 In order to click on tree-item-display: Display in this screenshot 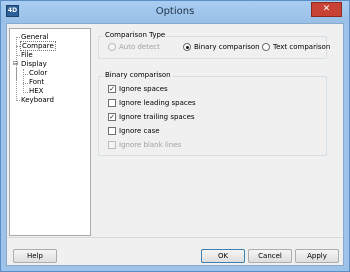, I will do `click(34, 64)`.